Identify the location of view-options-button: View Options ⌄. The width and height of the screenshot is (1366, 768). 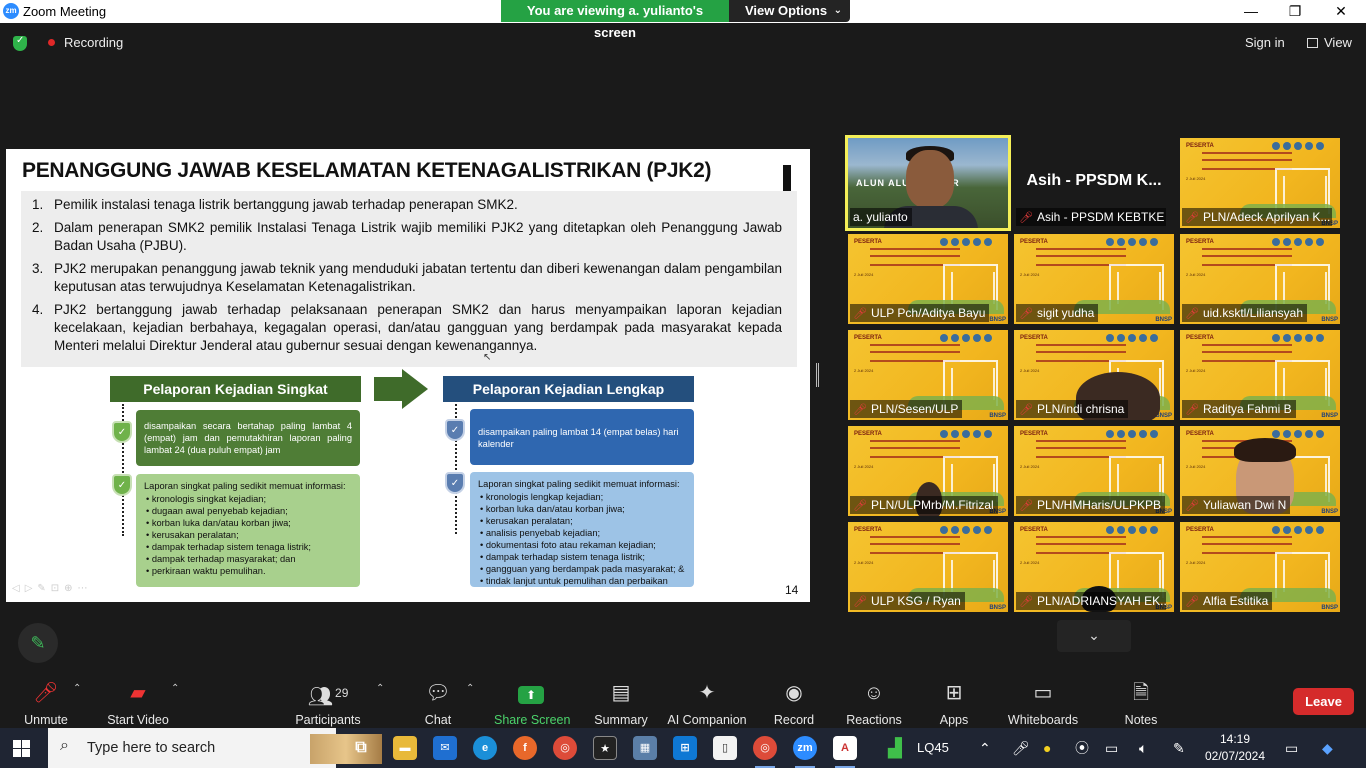
(789, 11).